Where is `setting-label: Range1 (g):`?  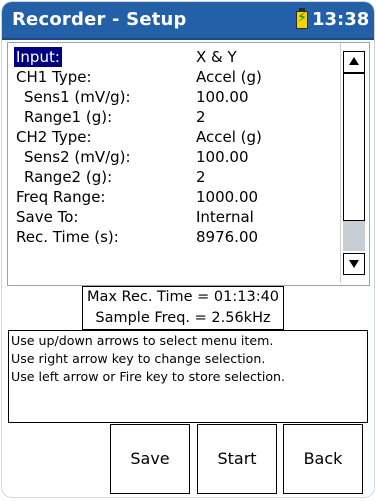
setting-label: Range1 (g): is located at coordinates (68, 117).